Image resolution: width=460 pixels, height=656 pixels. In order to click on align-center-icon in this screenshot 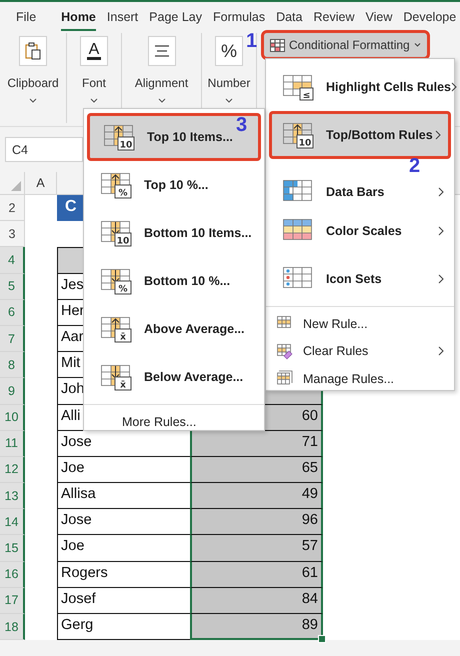, I will do `click(162, 51)`.